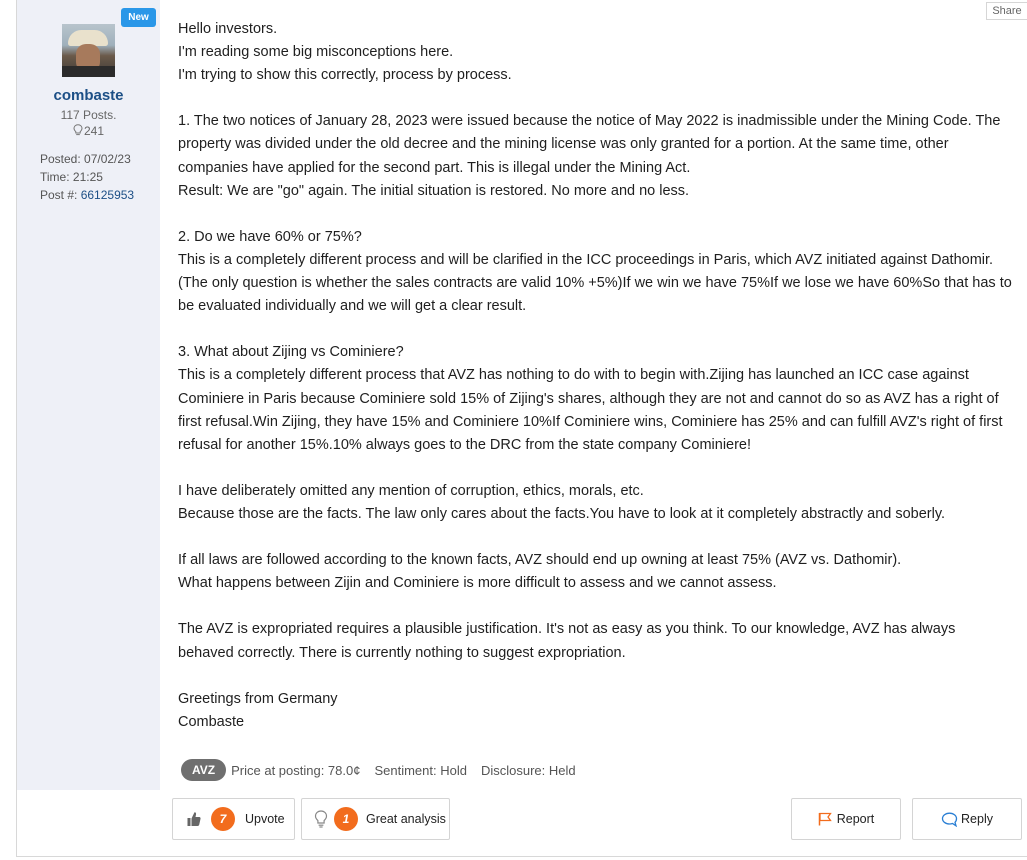 This screenshot has height=860, width=1027. I want to click on avatar-shirt, so click(88, 71).